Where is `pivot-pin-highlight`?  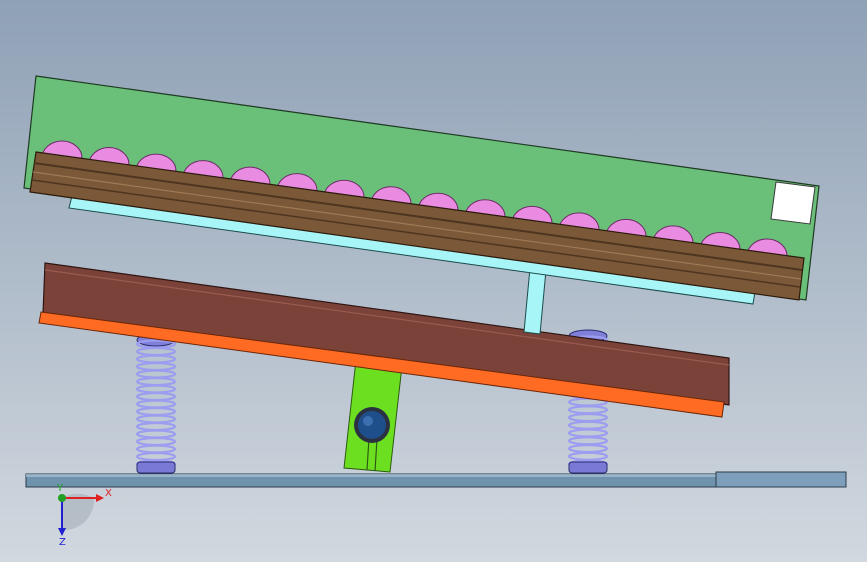
pivot-pin-highlight is located at coordinates (368, 421).